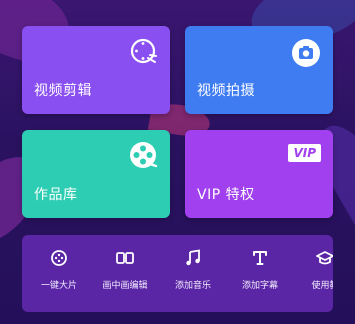 This screenshot has width=355, height=324. I want to click on video-shoot-card: 视频拍摄, so click(259, 70).